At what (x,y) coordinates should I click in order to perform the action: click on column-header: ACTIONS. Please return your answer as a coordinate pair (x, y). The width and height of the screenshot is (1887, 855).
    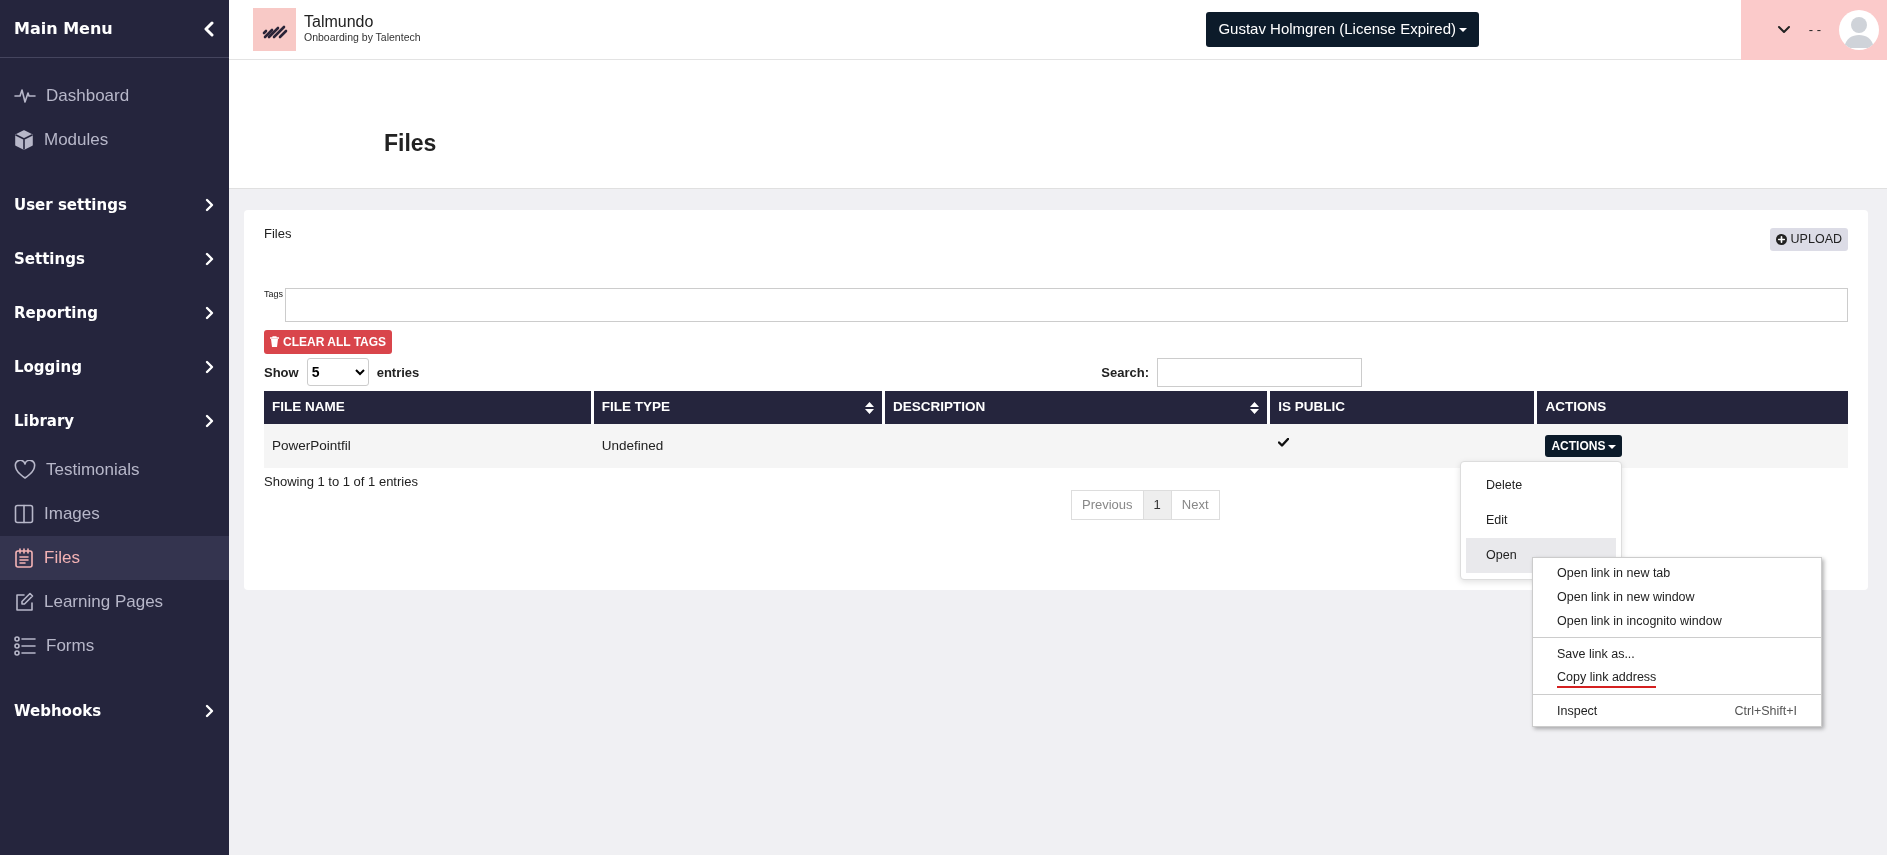
    Looking at the image, I should click on (1692, 407).